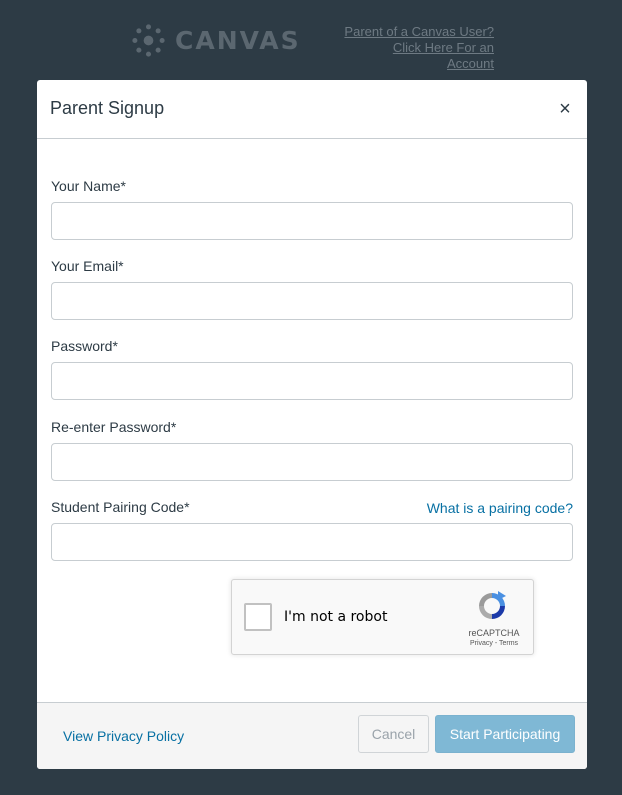  Describe the element at coordinates (419, 32) in the screenshot. I see `parent-link-line1: Parent of a Canvas User?` at that location.